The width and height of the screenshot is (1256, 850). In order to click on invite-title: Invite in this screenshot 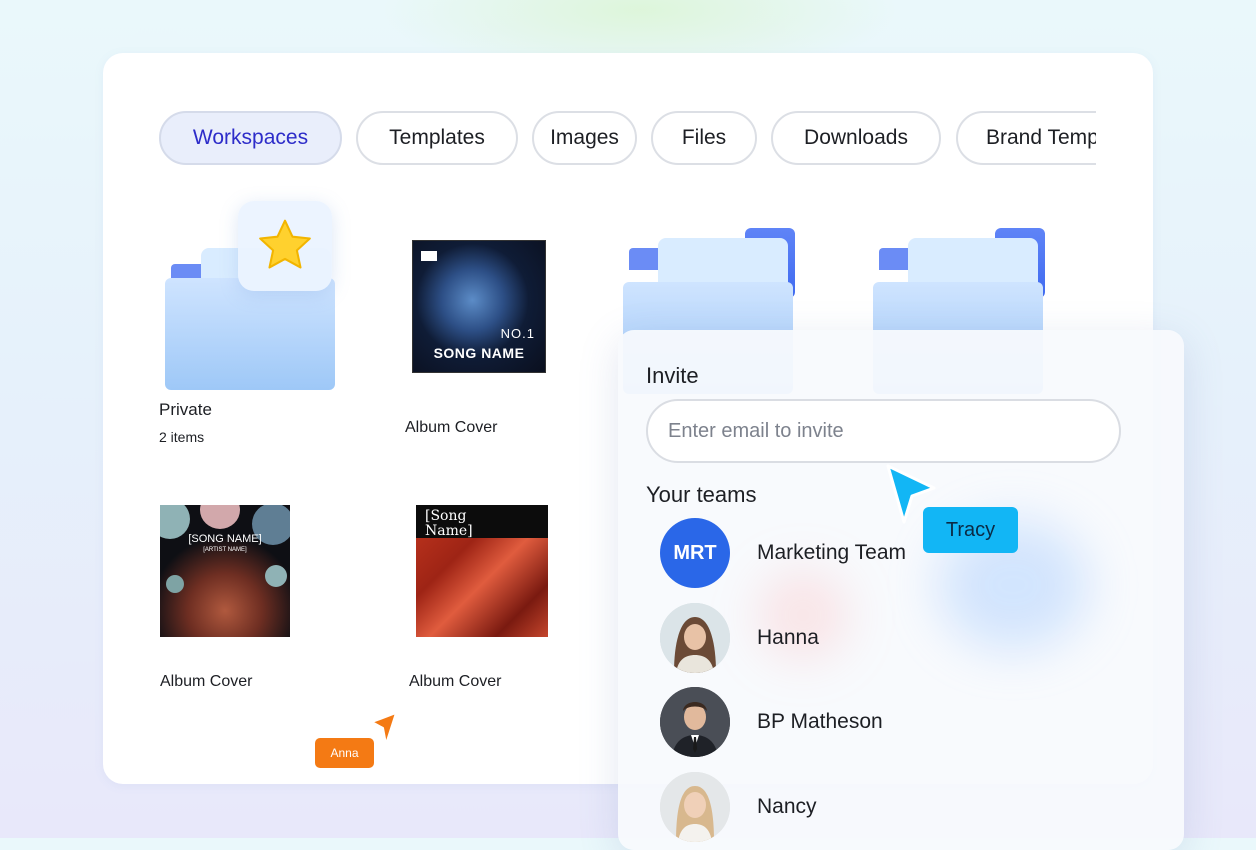, I will do `click(672, 375)`.